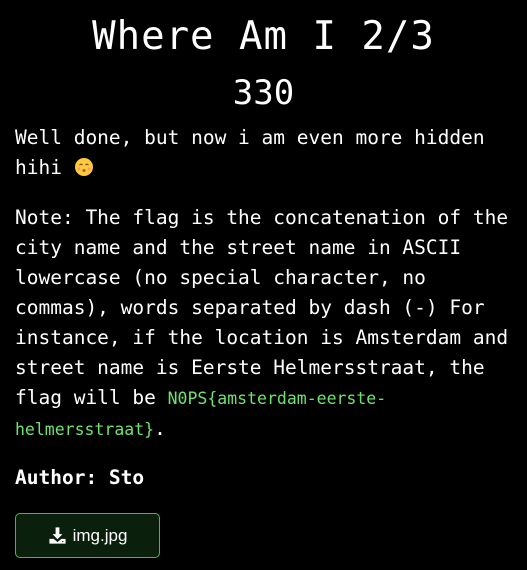 Image resolution: width=527 pixels, height=570 pixels. What do you see at coordinates (83, 167) in the screenshot?
I see `face-blowing-kiss-icon` at bounding box center [83, 167].